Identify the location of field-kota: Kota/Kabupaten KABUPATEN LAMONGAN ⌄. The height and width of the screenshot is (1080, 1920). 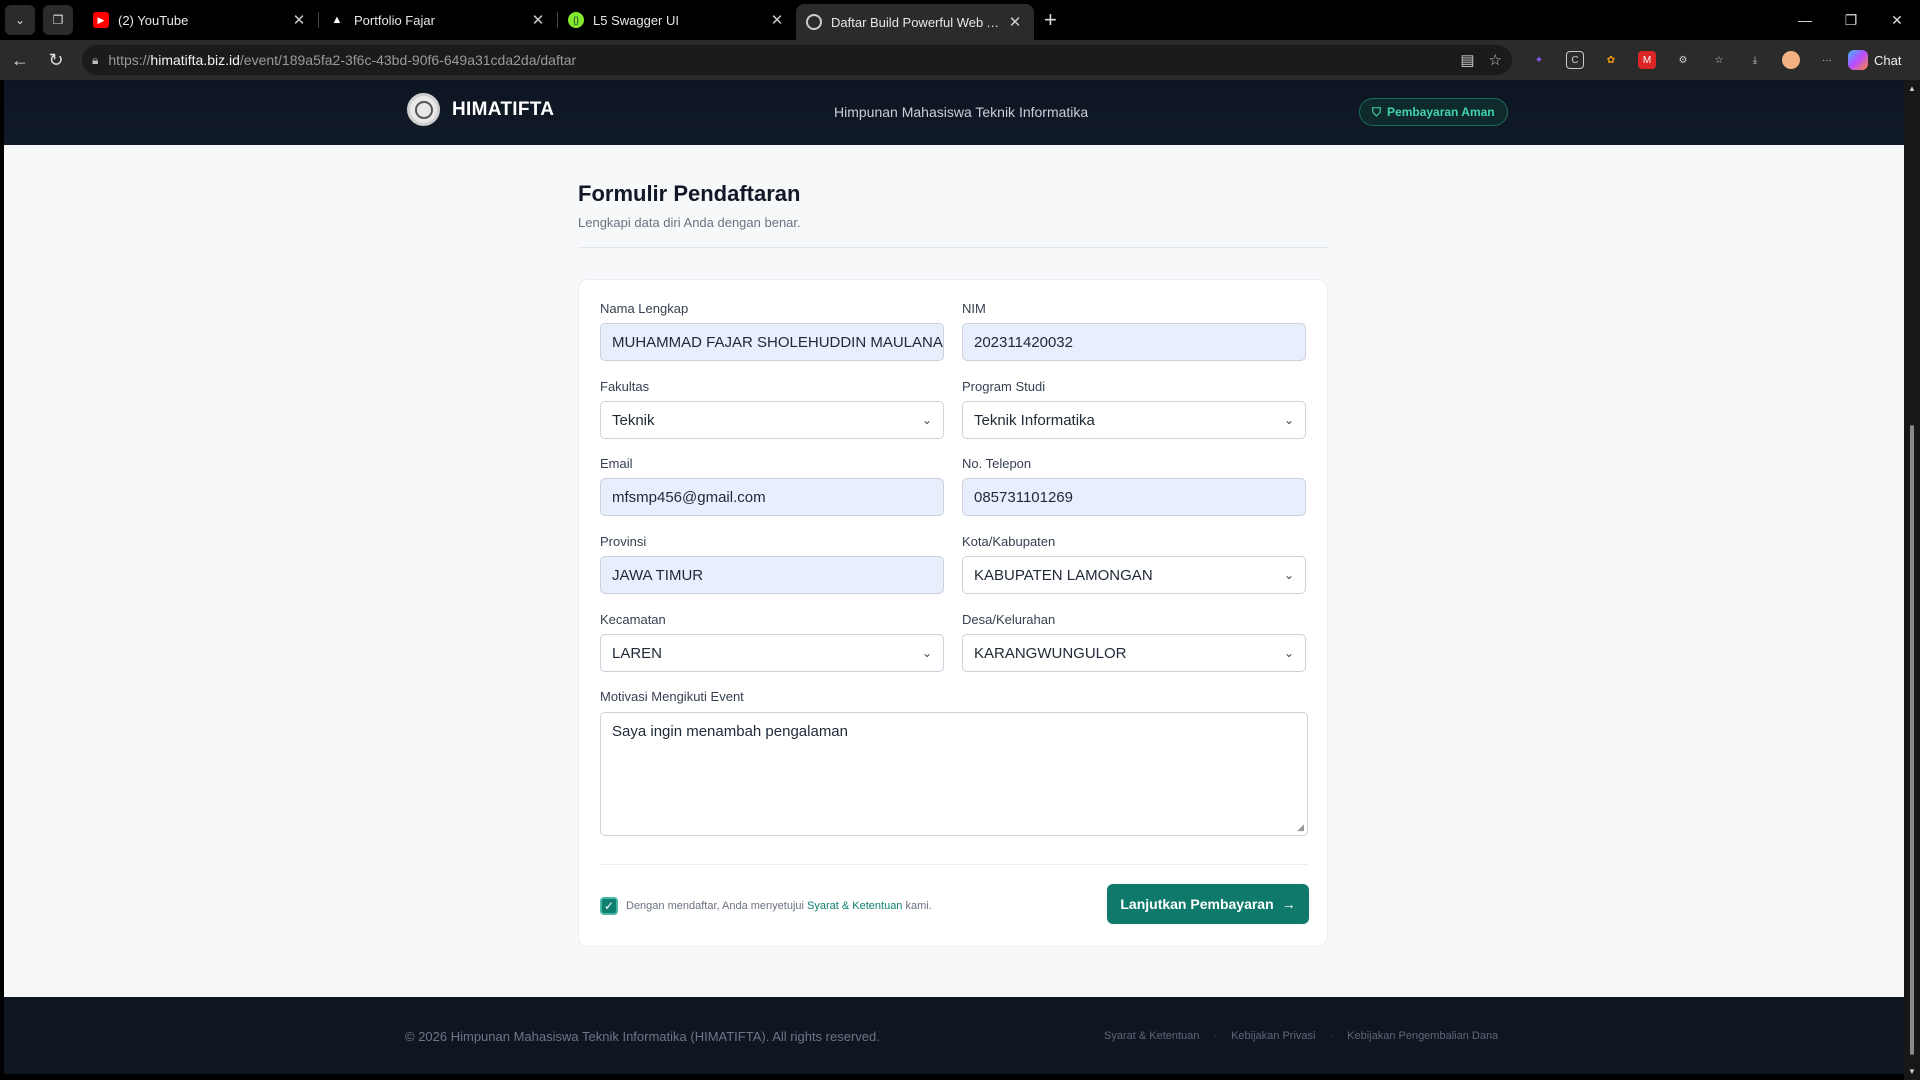
(1134, 564).